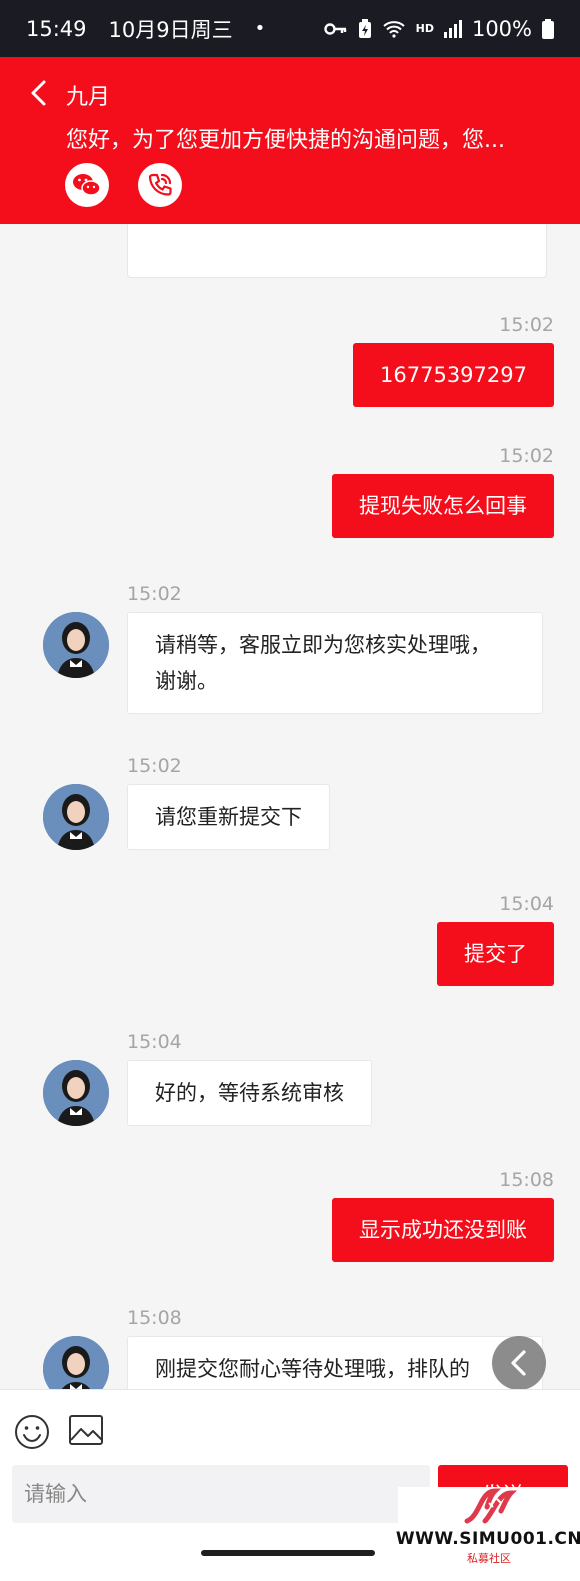 This screenshot has height=1581, width=580. I want to click on call-button, so click(160, 185).